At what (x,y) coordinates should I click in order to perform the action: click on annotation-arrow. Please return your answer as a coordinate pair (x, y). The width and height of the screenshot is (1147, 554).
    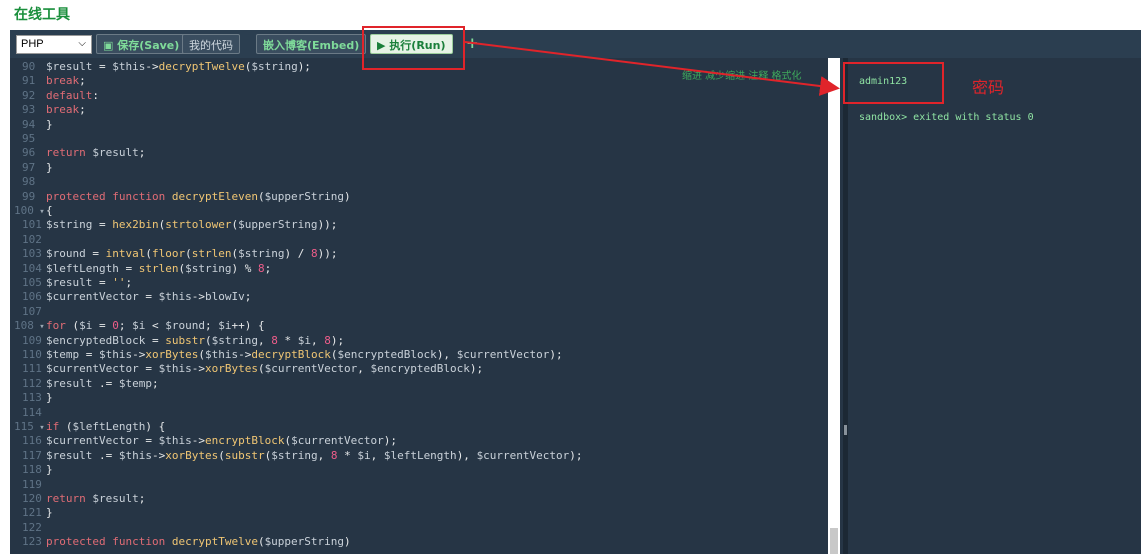
    Looking at the image, I should click on (652, 68).